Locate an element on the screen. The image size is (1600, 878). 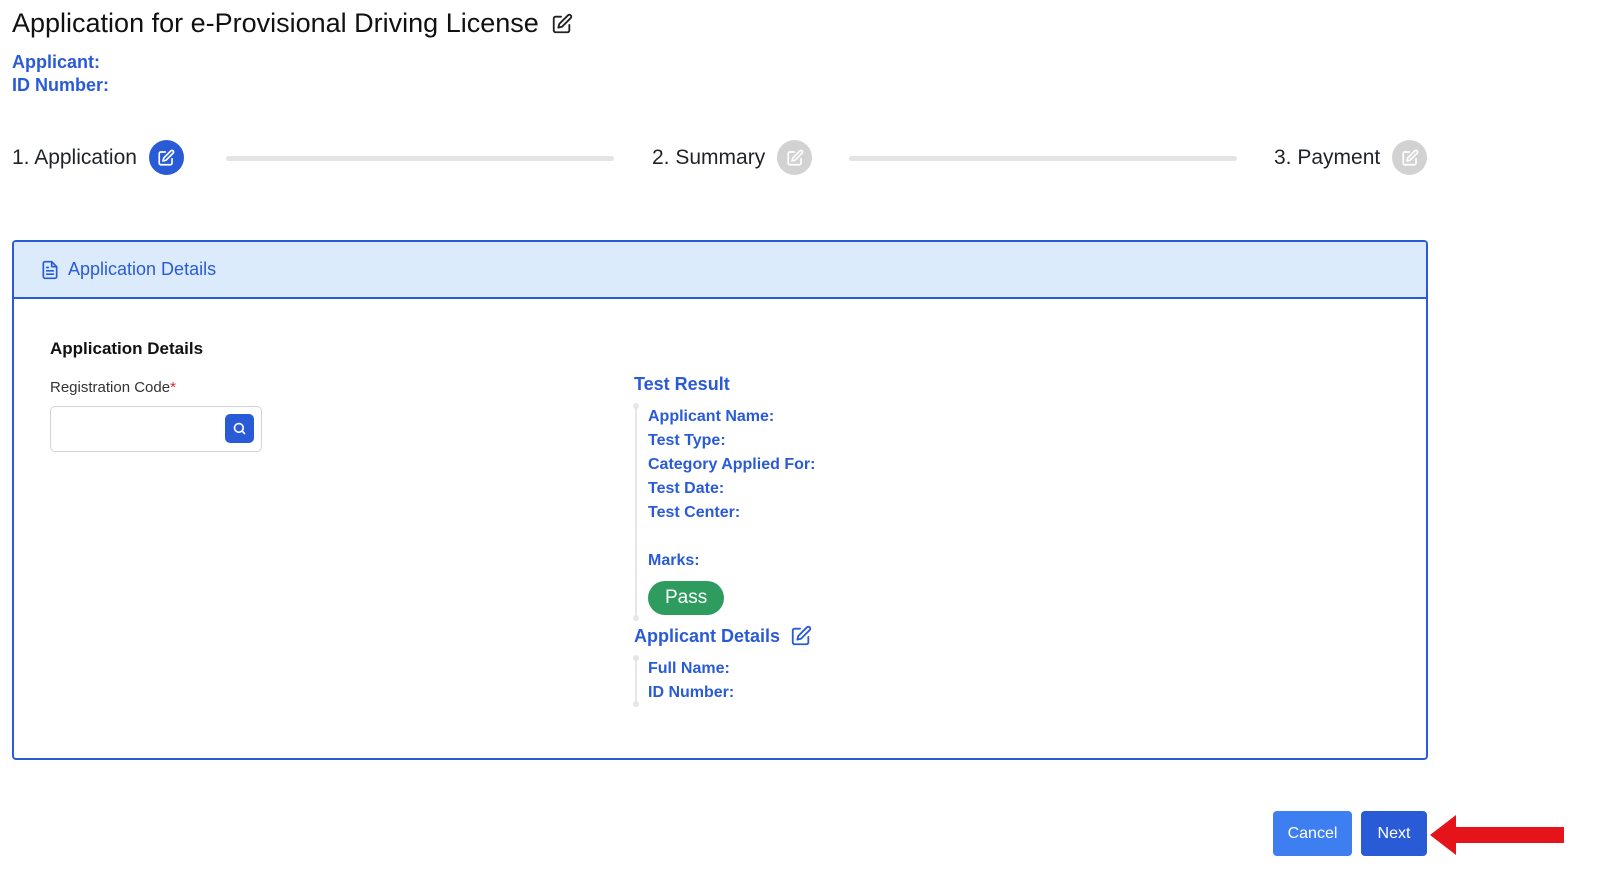
test-center-label: Test Center: is located at coordinates (694, 512).